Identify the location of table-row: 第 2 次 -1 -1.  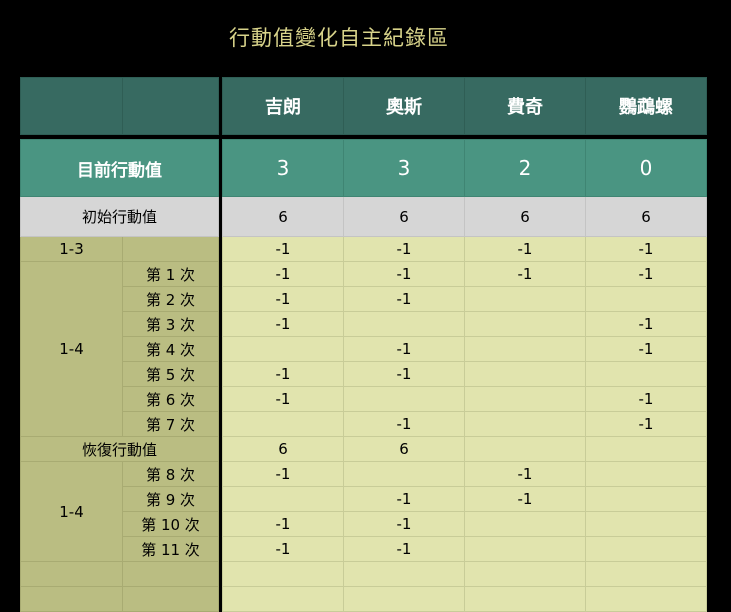
(364, 299).